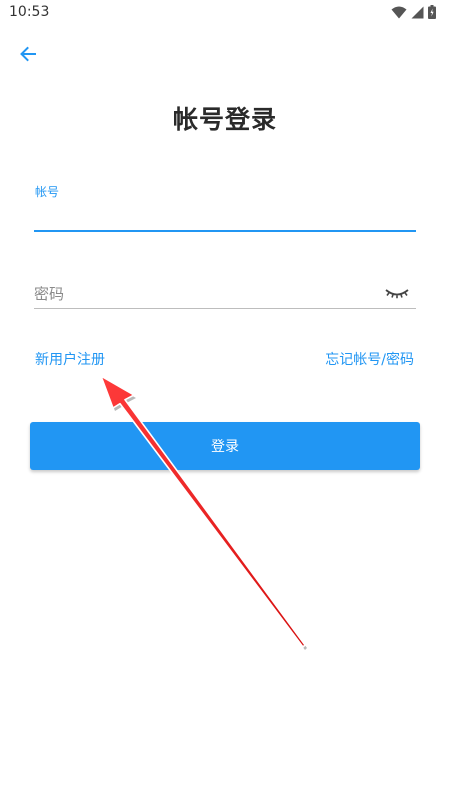 The width and height of the screenshot is (450, 800). What do you see at coordinates (204, 294) in the screenshot?
I see `password-input` at bounding box center [204, 294].